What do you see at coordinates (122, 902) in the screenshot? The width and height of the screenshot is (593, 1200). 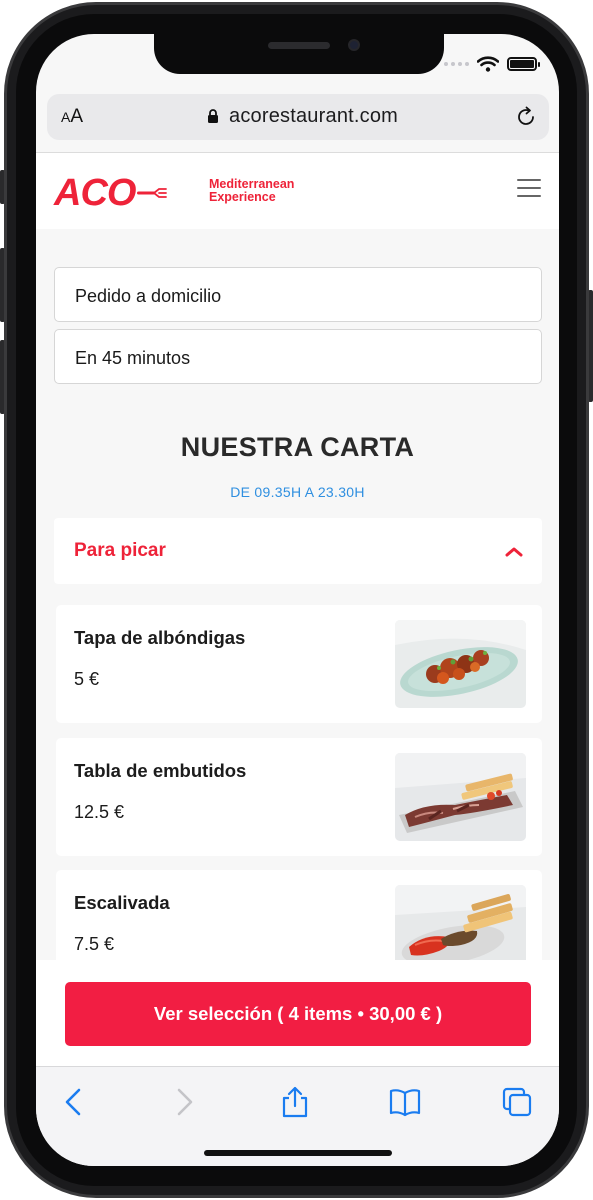 I see `item-name: Escalivada` at bounding box center [122, 902].